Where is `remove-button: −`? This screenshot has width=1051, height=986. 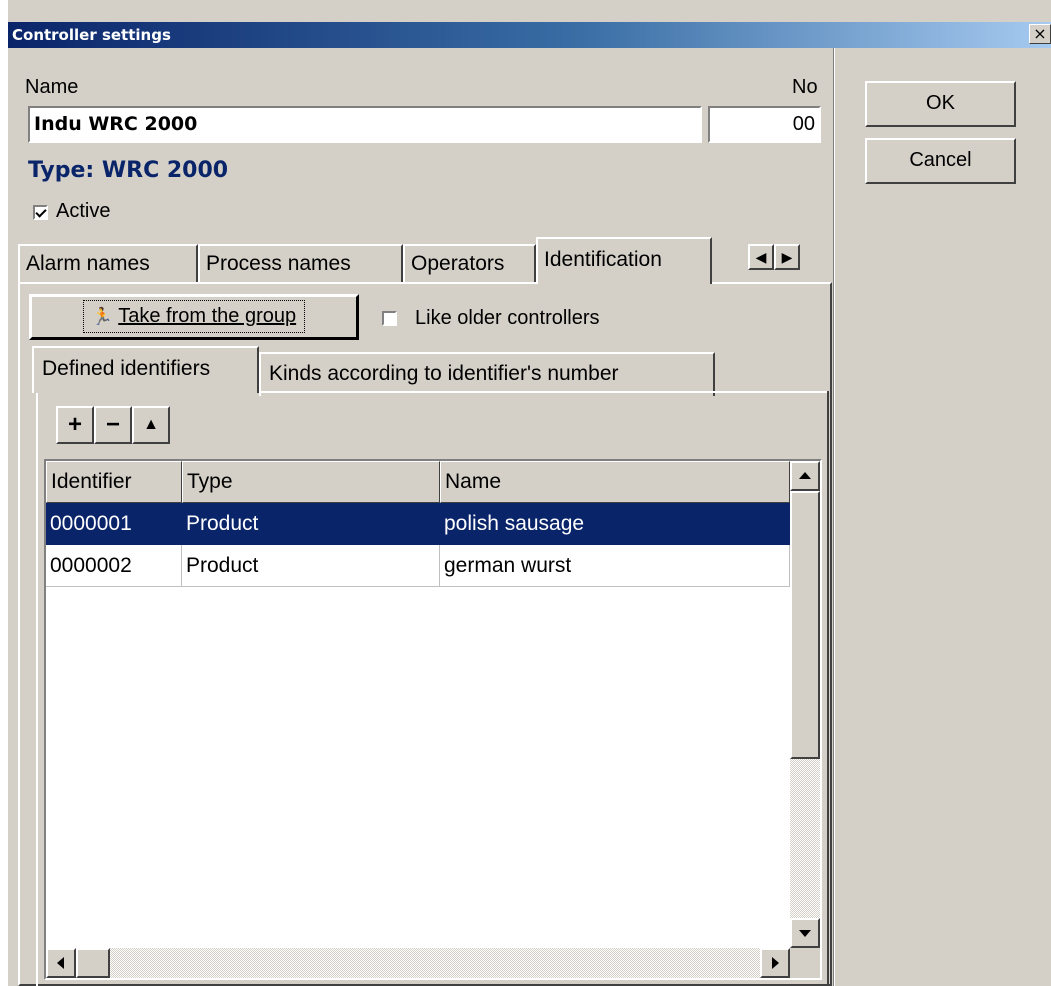
remove-button: − is located at coordinates (113, 425).